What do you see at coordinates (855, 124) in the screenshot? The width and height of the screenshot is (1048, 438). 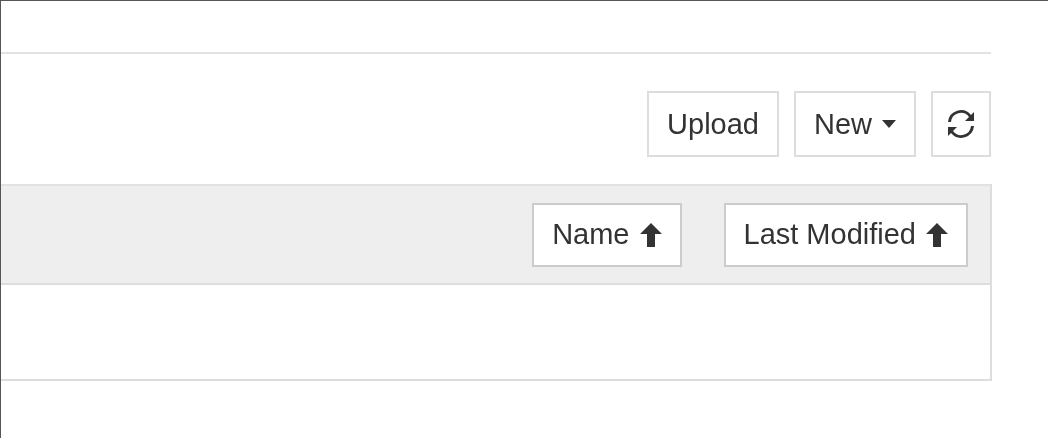 I see `new-dropdown-button: New` at bounding box center [855, 124].